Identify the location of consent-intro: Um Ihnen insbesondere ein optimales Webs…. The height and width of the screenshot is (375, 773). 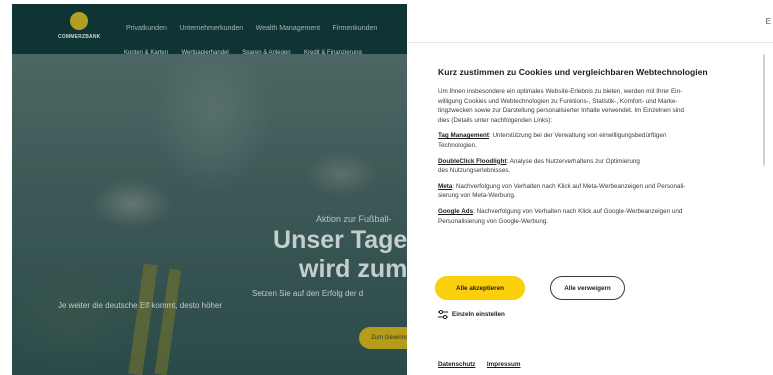
(597, 106).